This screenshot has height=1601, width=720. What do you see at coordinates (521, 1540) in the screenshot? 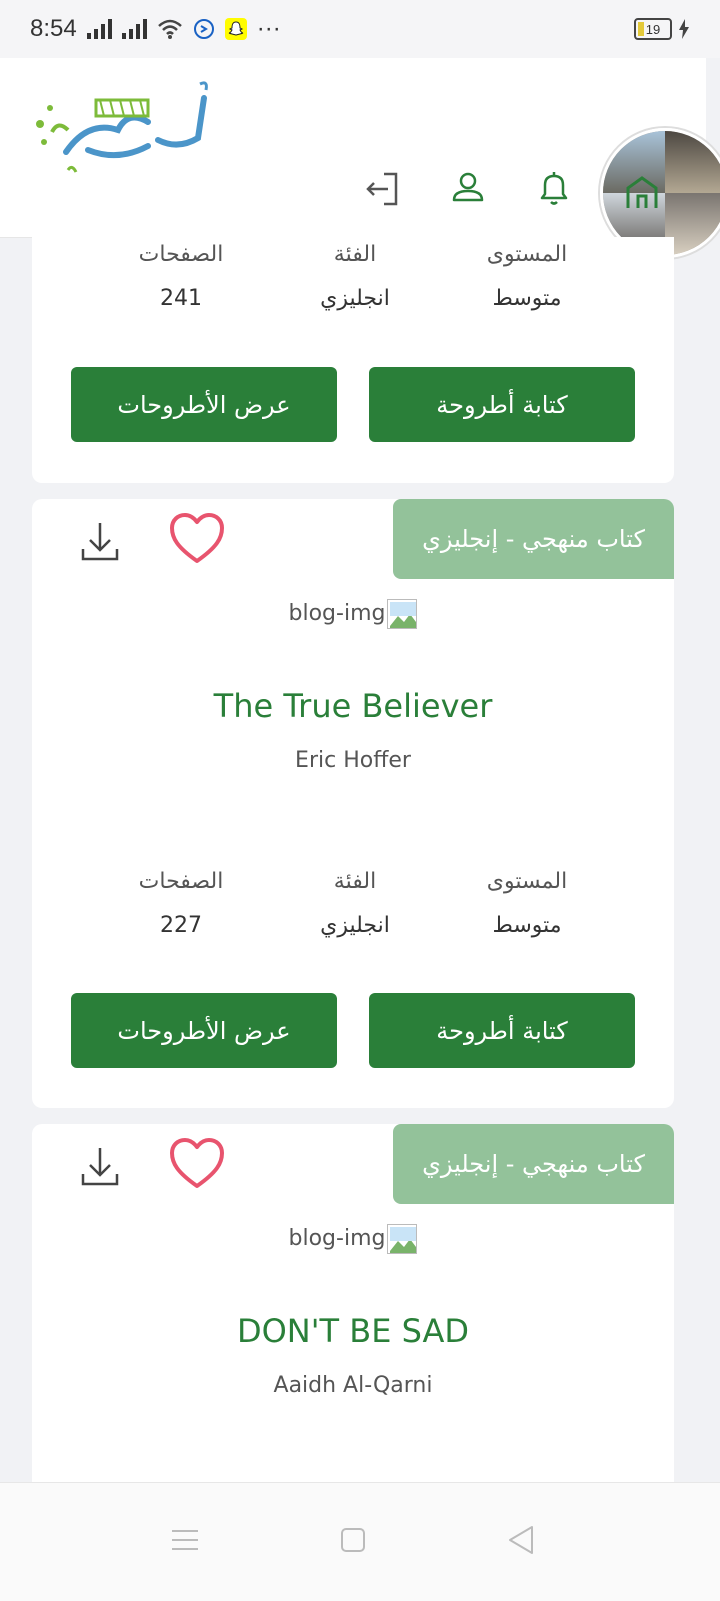
I see `back-icon` at bounding box center [521, 1540].